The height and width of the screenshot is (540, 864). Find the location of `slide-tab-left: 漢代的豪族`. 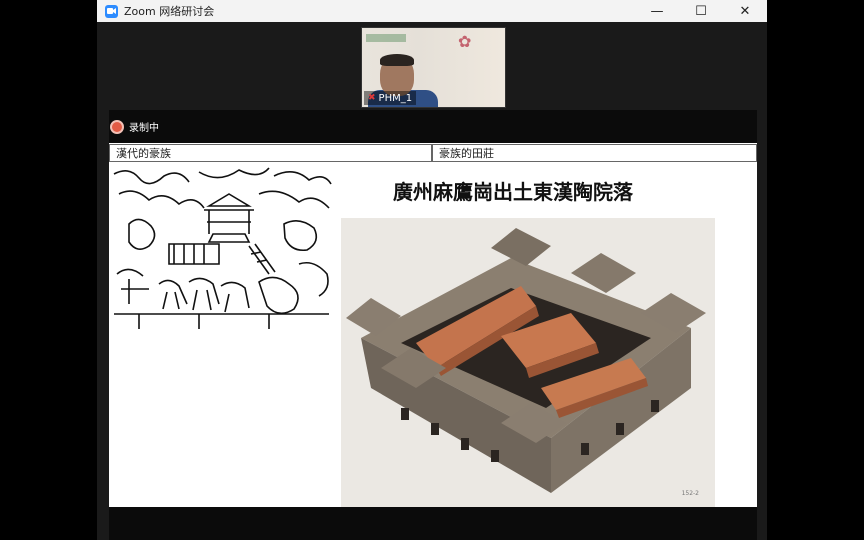

slide-tab-left: 漢代的豪族 is located at coordinates (270, 153).